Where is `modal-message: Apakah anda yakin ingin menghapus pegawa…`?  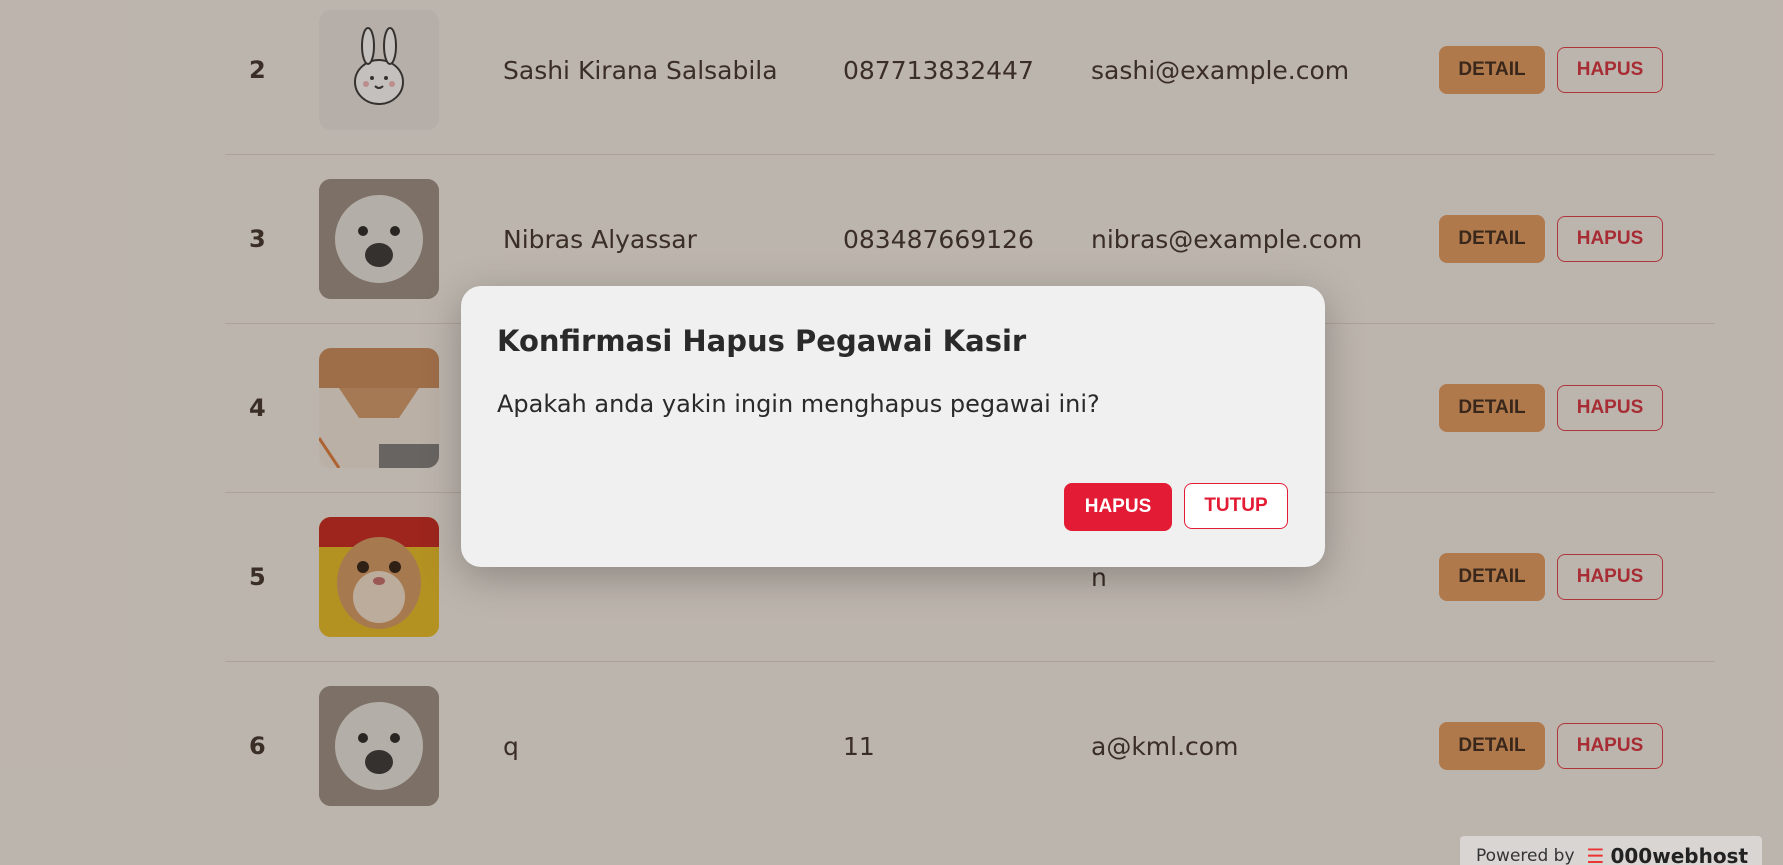
modal-message: Apakah anda yakin ingin menghapus pegawa… is located at coordinates (798, 404).